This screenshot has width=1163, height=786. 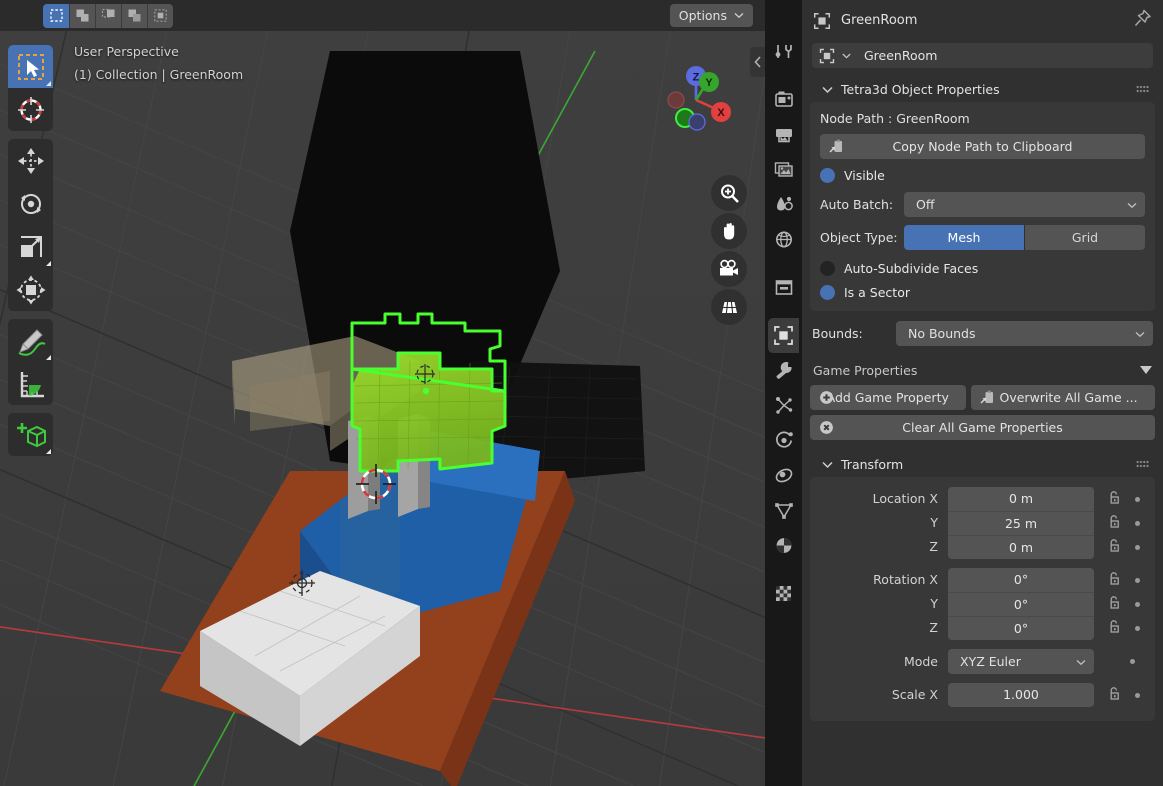 What do you see at coordinates (1114, 661) in the screenshot?
I see `rotation-mode-animate-cell` at bounding box center [1114, 661].